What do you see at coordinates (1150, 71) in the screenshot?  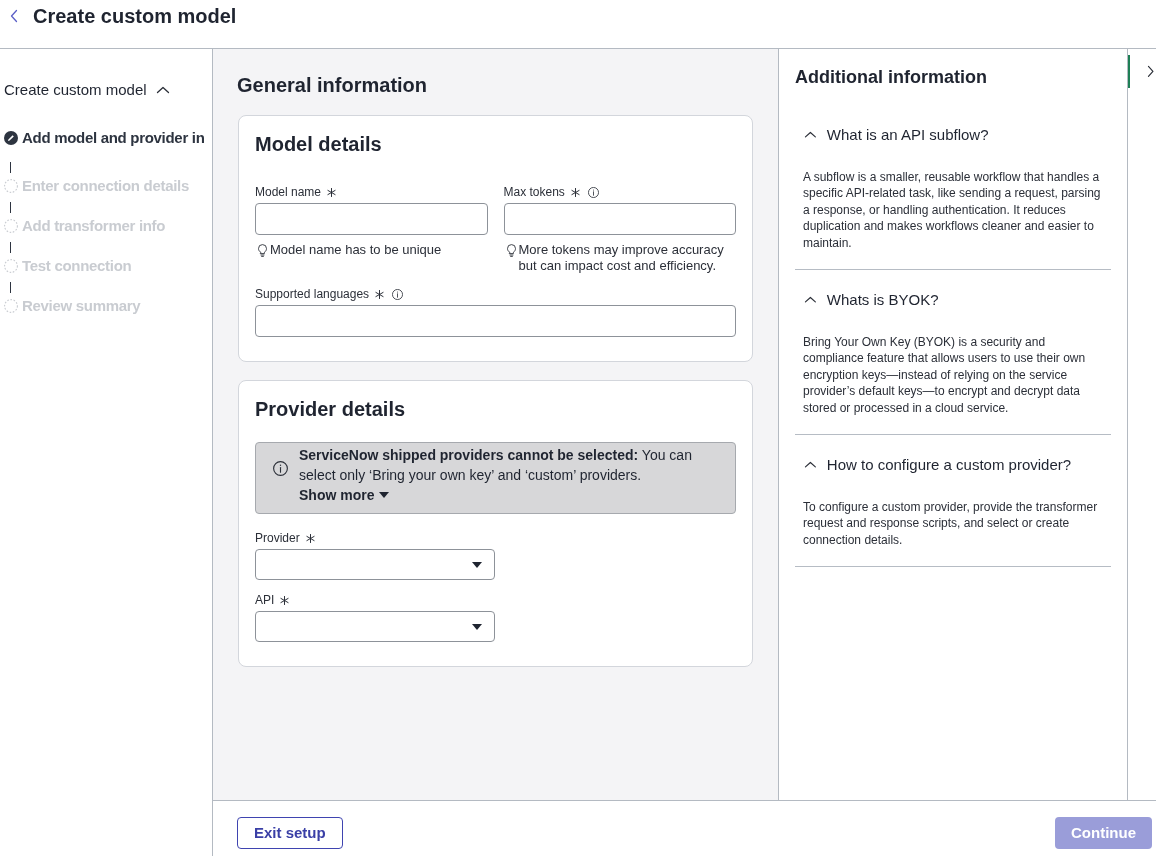 I see `chevron-right-icon` at bounding box center [1150, 71].